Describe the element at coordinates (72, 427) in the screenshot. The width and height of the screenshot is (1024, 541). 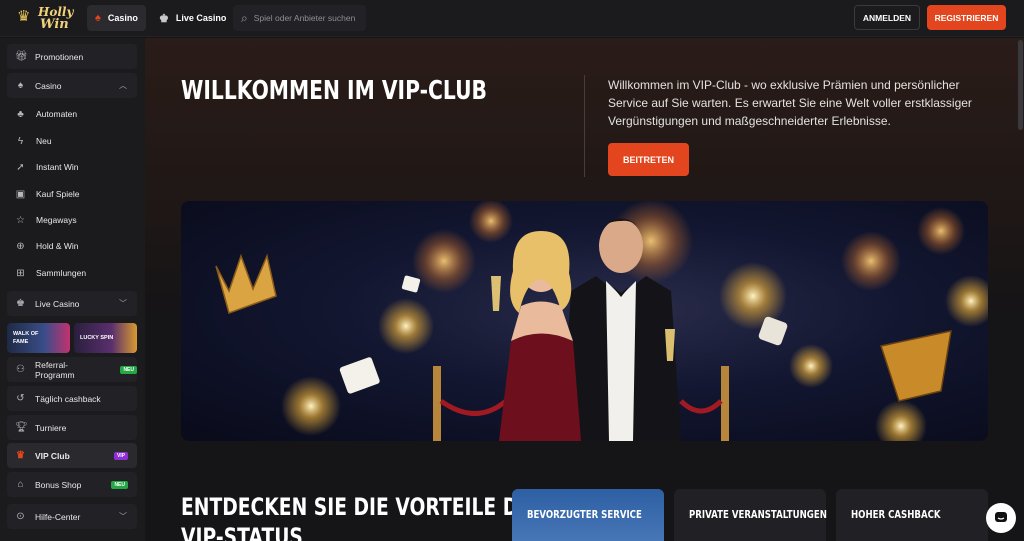
I see `sidebar-item-turniere: 🏆︎ Turniere` at that location.